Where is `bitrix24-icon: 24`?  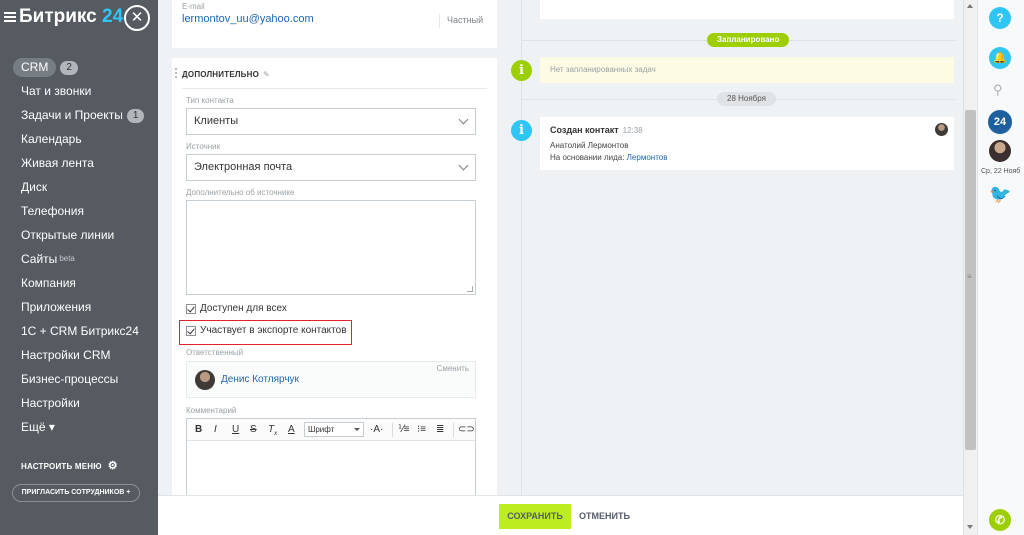
bitrix24-icon: 24 is located at coordinates (1000, 122).